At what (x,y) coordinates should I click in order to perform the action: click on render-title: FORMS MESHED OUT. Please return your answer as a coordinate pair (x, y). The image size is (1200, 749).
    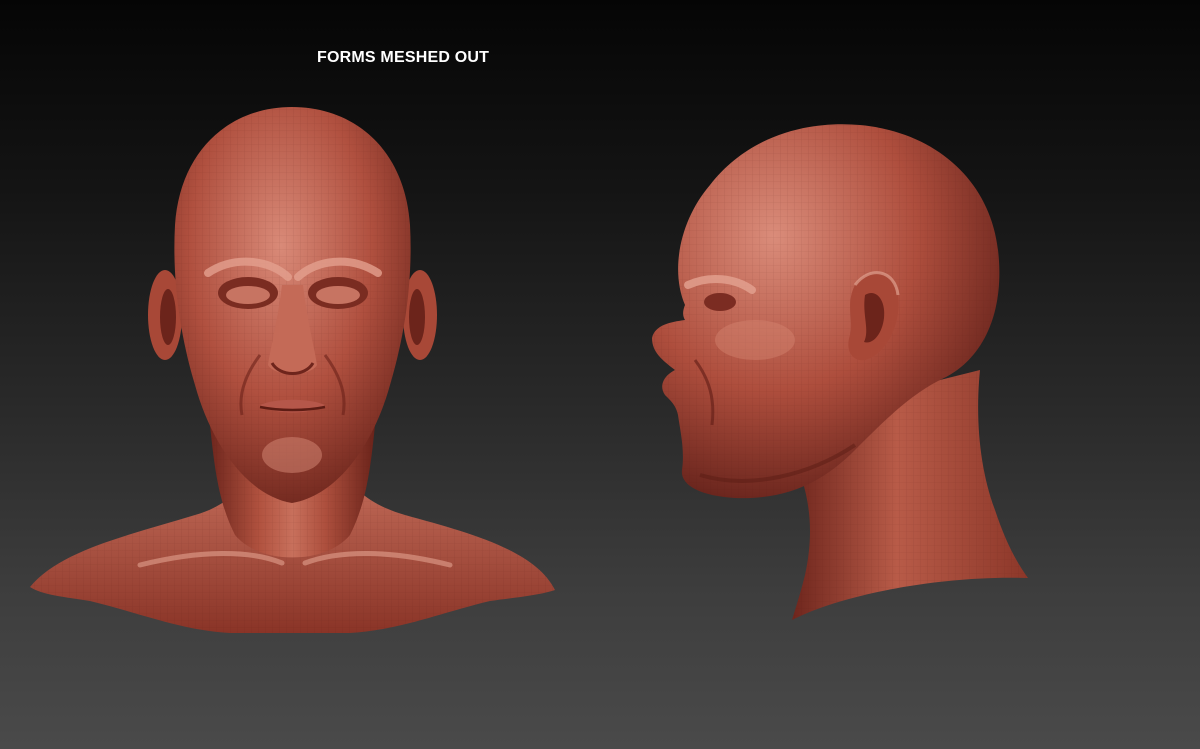
    Looking at the image, I should click on (403, 57).